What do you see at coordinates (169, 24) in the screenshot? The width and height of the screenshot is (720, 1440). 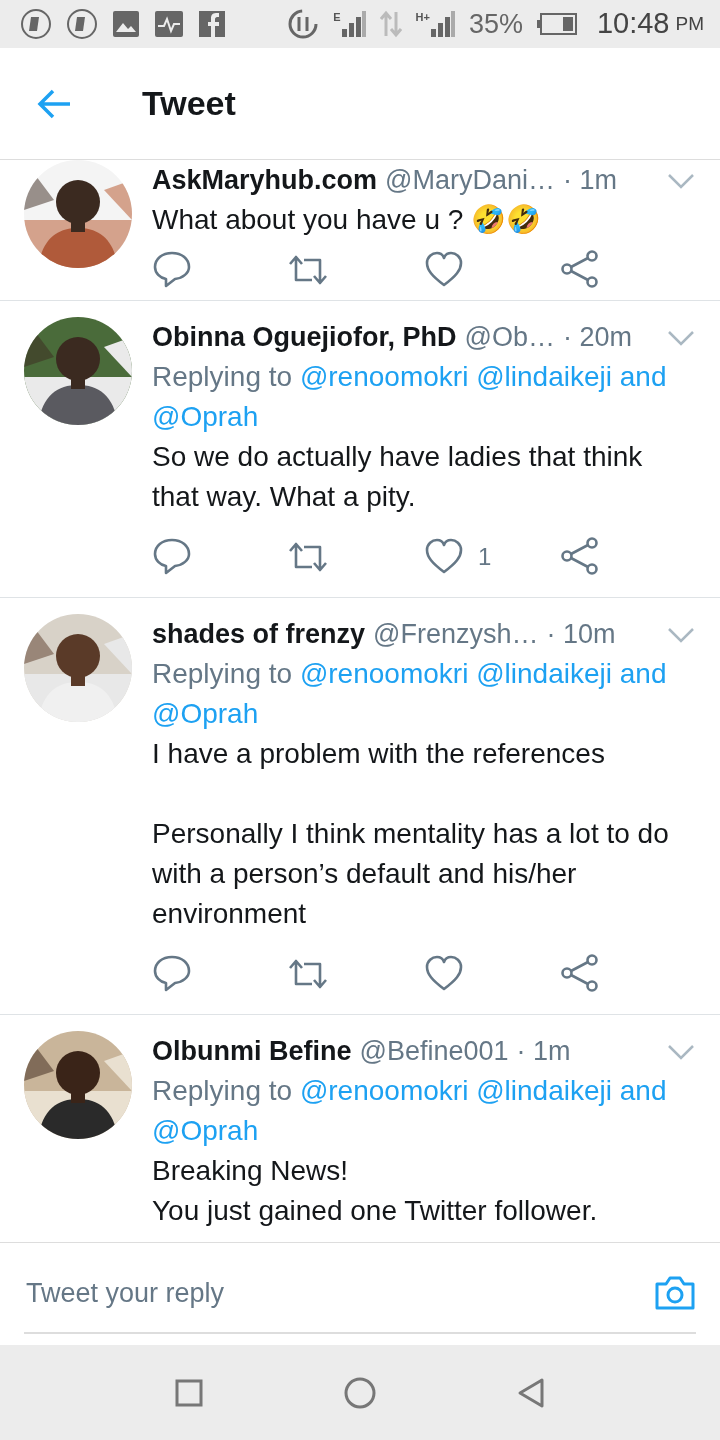 I see `activity-icon` at bounding box center [169, 24].